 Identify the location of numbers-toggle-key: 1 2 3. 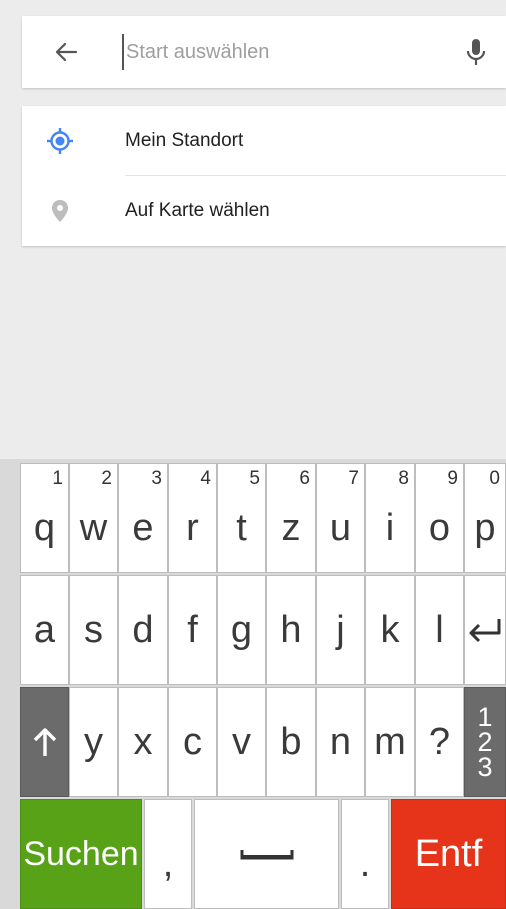
(485, 742).